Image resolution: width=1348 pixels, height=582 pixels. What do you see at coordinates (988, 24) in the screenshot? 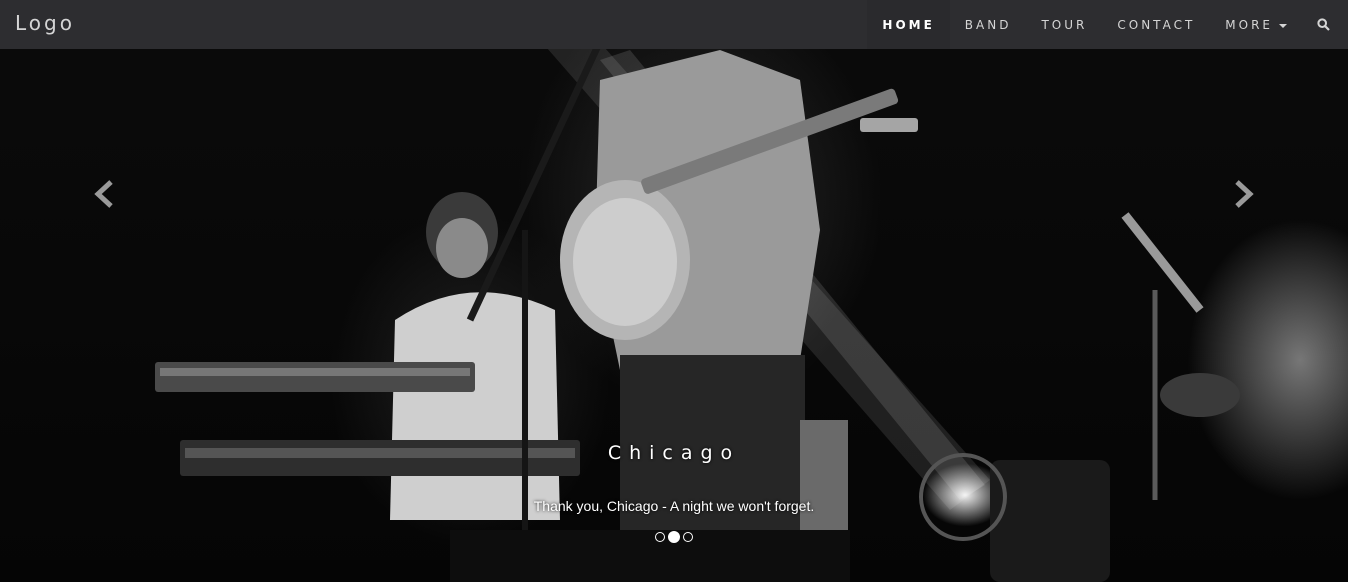
I see `nav-item-band: BAND` at bounding box center [988, 24].